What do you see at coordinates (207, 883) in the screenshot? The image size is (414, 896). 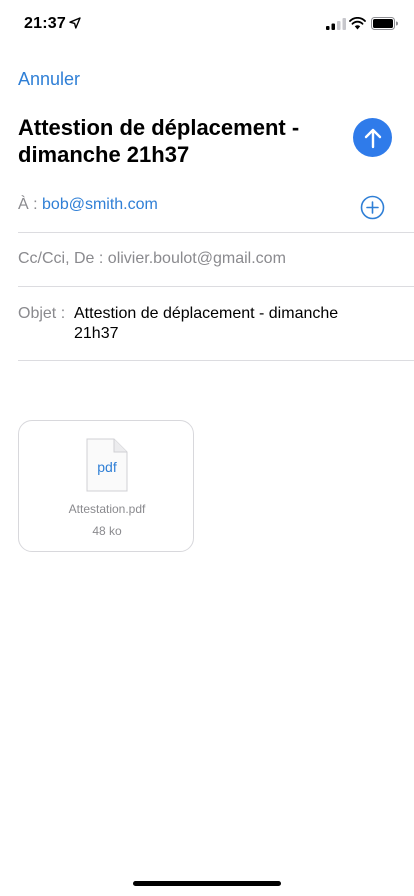 I see `home-indicator` at bounding box center [207, 883].